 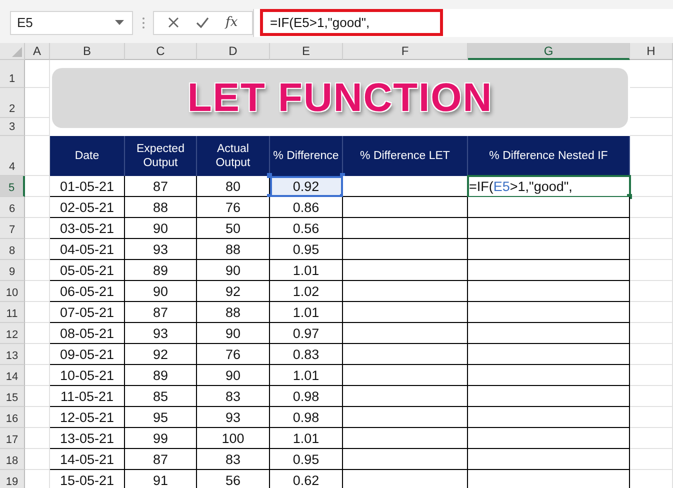 What do you see at coordinates (463, 22) in the screenshot?
I see `formula-input: =IF(E5>1,"good",` at bounding box center [463, 22].